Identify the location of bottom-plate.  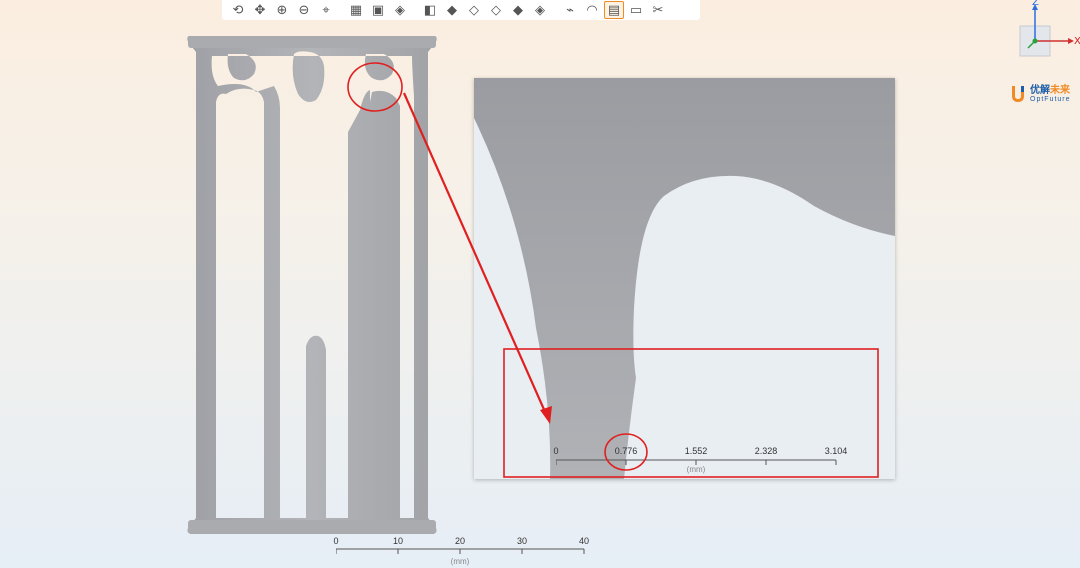
(312, 527).